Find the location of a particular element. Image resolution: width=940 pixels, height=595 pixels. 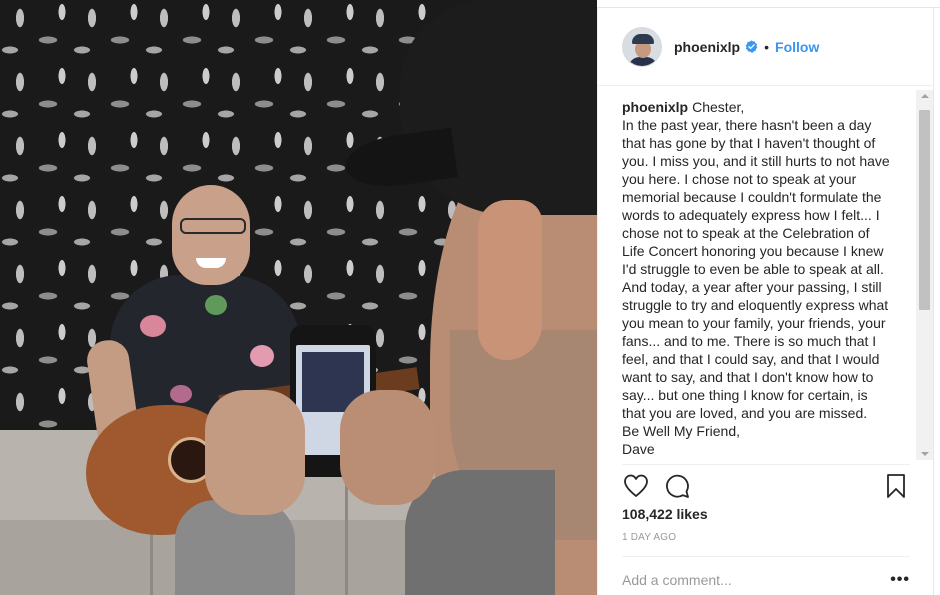

more-options-icon: ••• is located at coordinates (900, 580).